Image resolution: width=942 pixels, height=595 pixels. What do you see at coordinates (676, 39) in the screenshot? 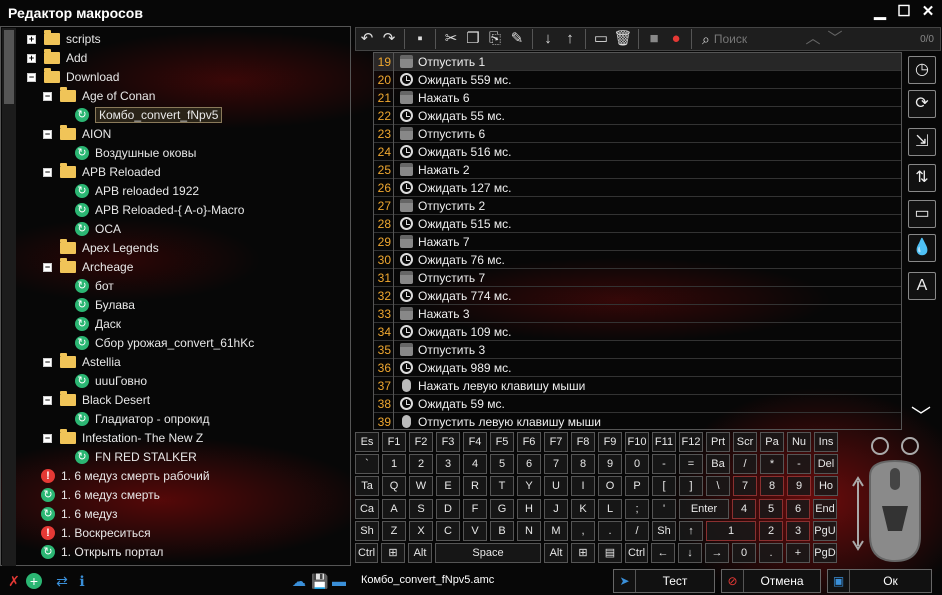
I see `record-icon: ●` at bounding box center [676, 39].